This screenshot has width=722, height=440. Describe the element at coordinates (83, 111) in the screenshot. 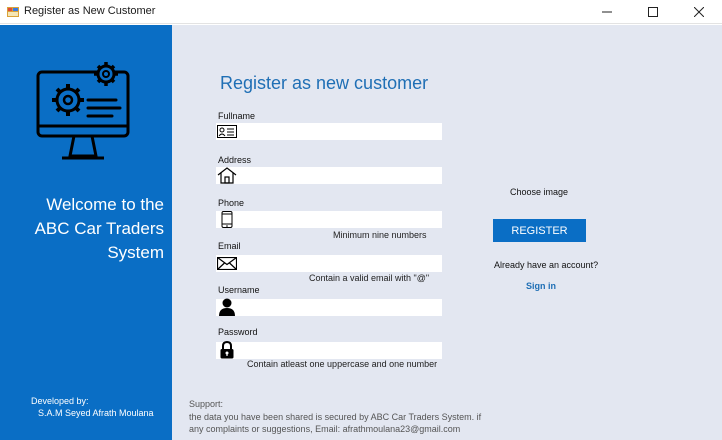

I see `computer-gears-icon` at that location.